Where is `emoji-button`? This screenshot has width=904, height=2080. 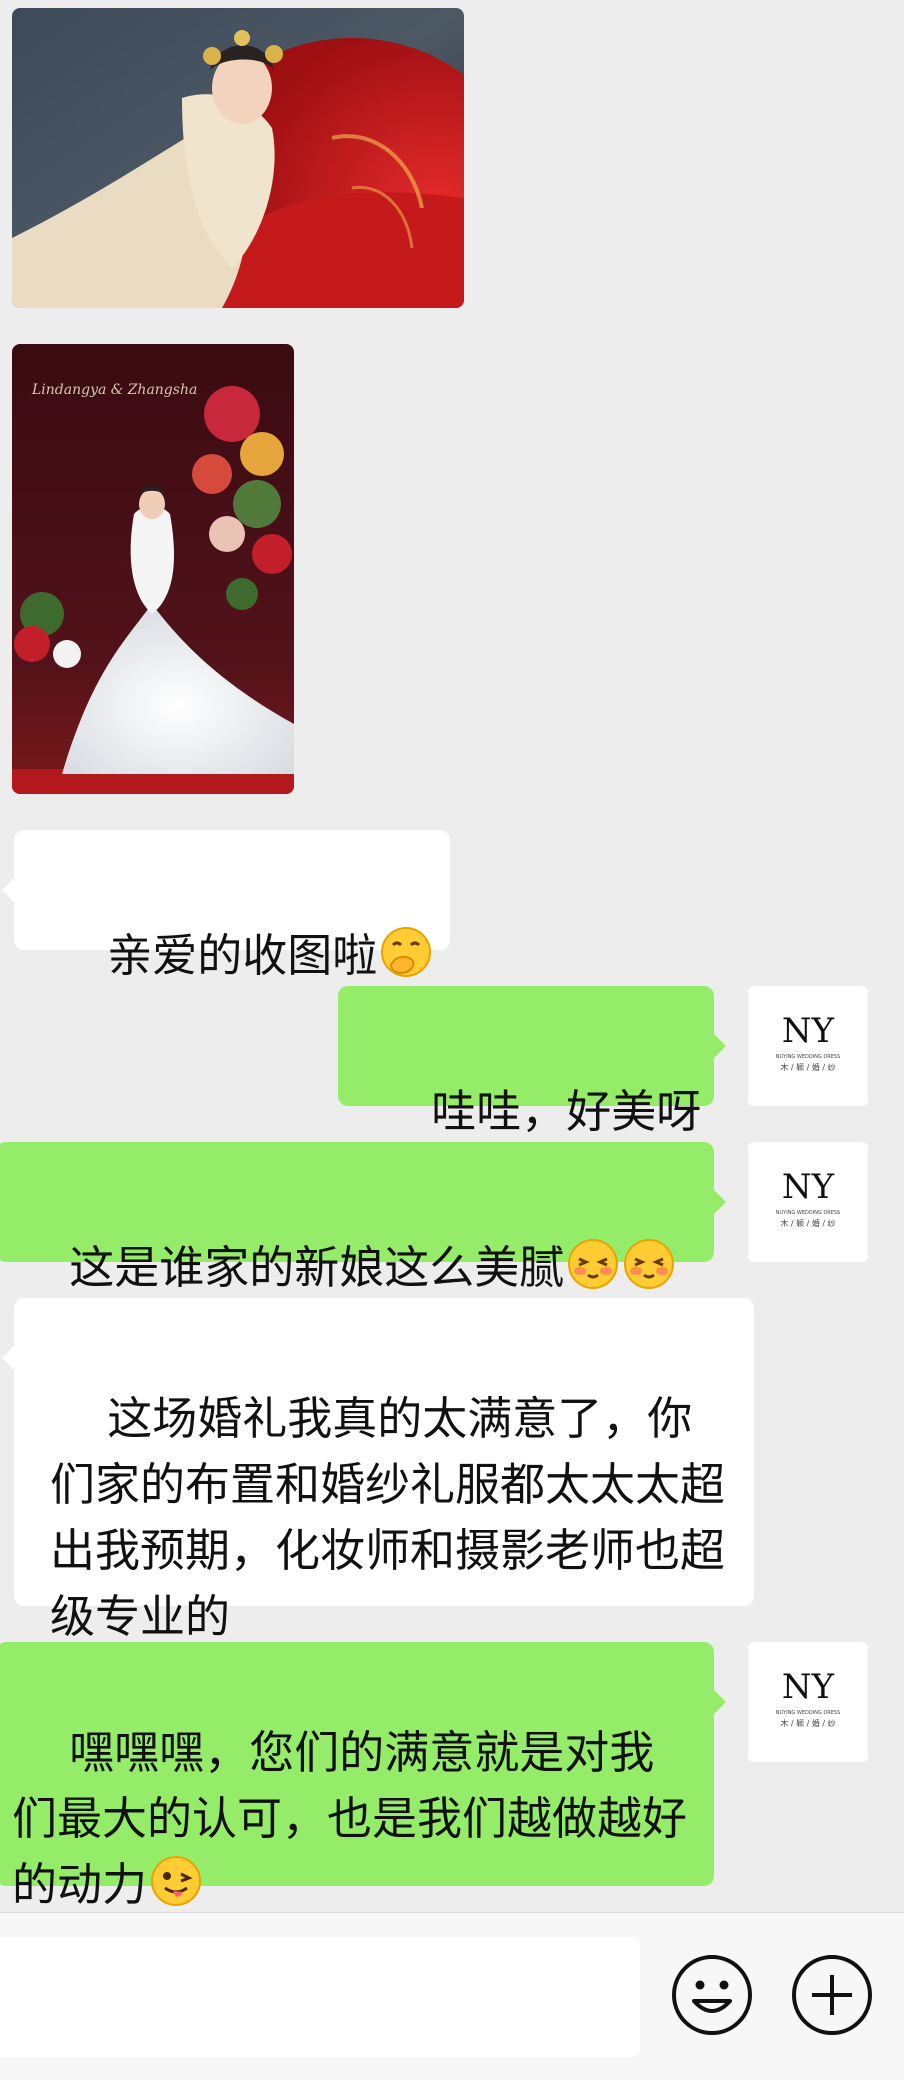 emoji-button is located at coordinates (712, 1995).